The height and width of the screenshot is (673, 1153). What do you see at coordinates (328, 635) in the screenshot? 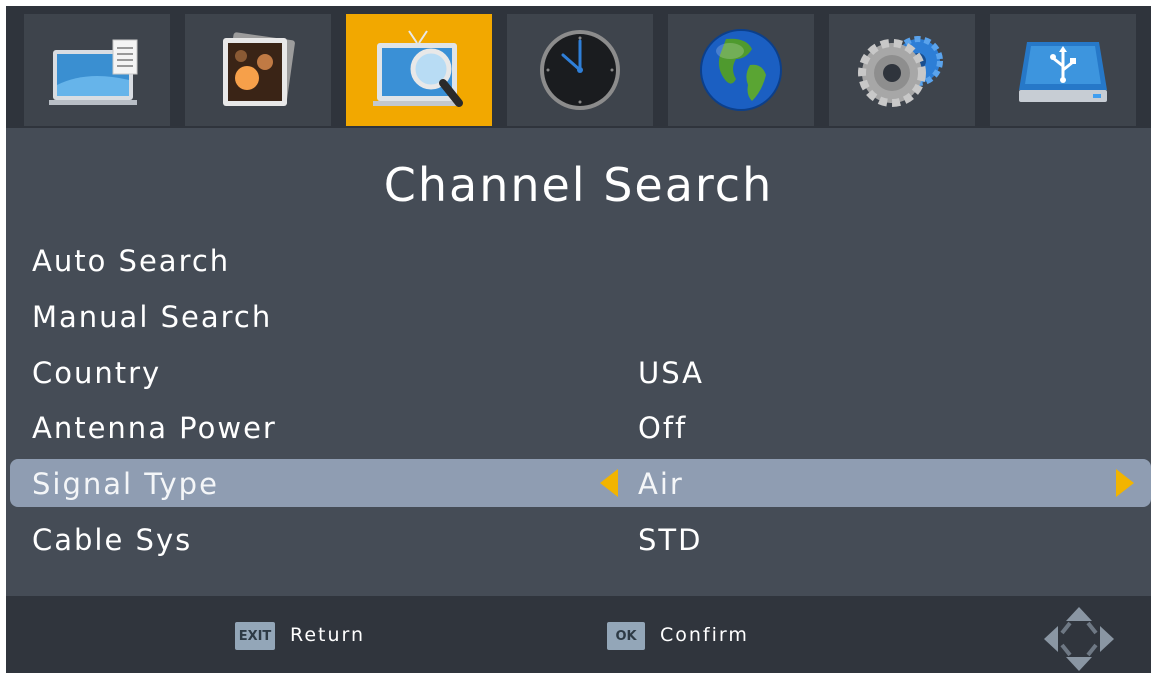
I see `exit-hint-label: Return` at bounding box center [328, 635].